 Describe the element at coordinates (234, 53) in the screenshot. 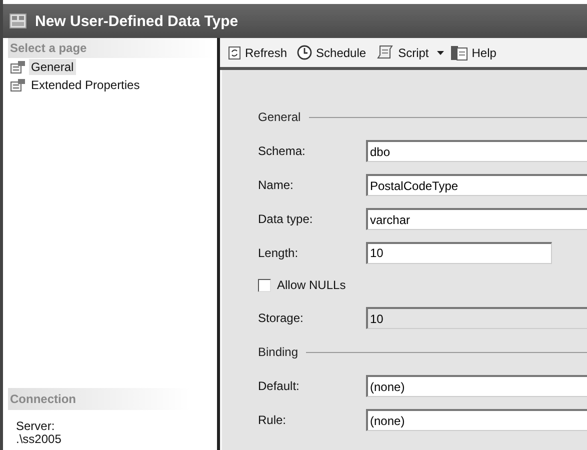

I see `refresh-icon` at that location.